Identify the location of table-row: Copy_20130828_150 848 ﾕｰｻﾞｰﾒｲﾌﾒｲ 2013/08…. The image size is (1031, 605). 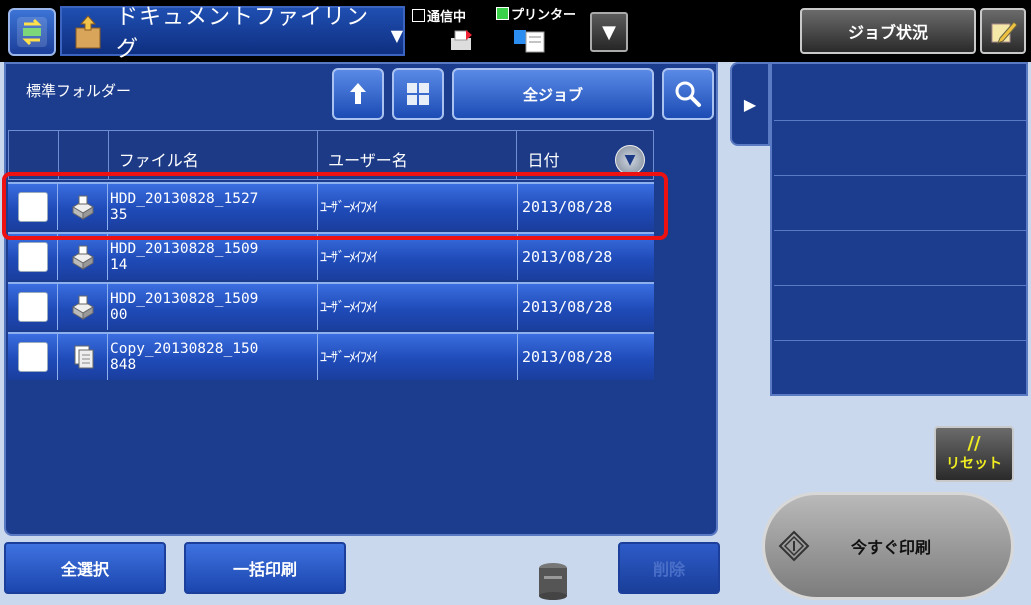
(331, 356).